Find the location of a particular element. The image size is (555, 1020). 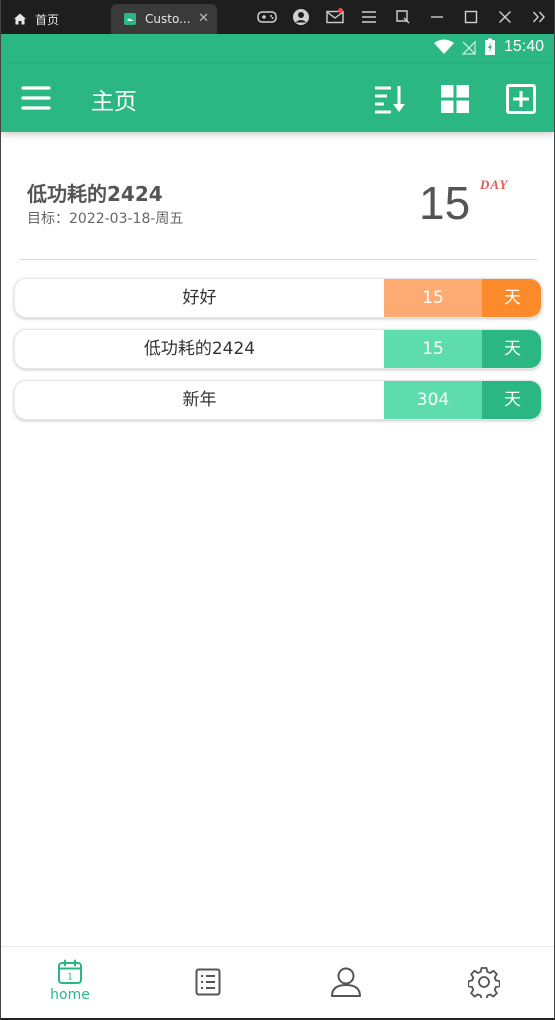

gamepad-icon is located at coordinates (267, 17).